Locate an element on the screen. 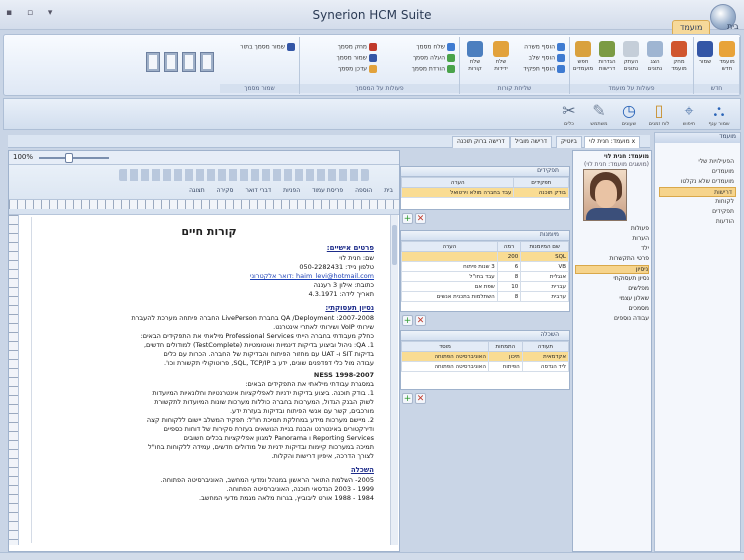 The height and width of the screenshot is (560, 744). send-document-button: שלח מסמך is located at coordinates (435, 47).